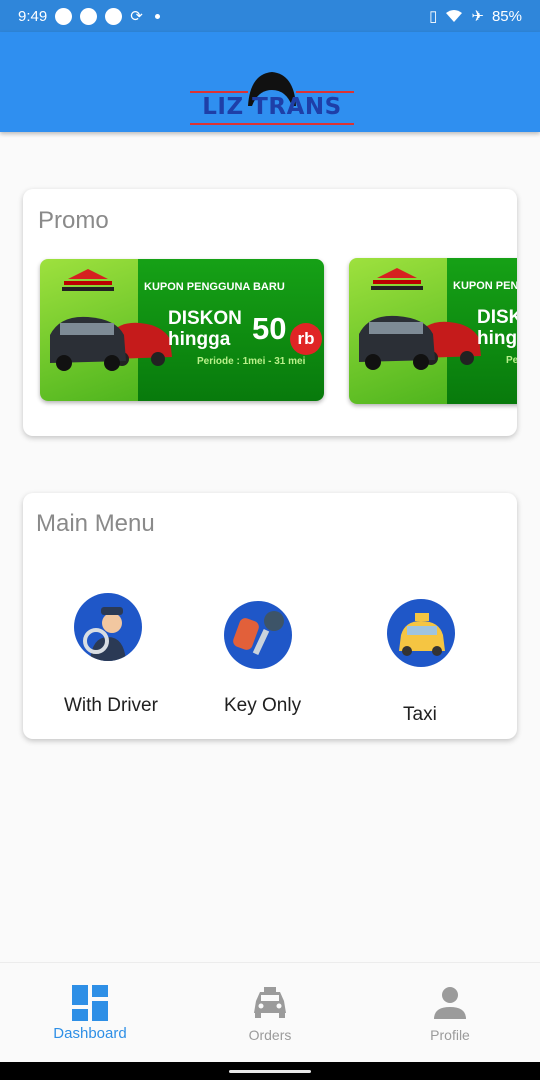 This screenshot has height=1080, width=540. I want to click on battery-level: 85%, so click(506, 16).